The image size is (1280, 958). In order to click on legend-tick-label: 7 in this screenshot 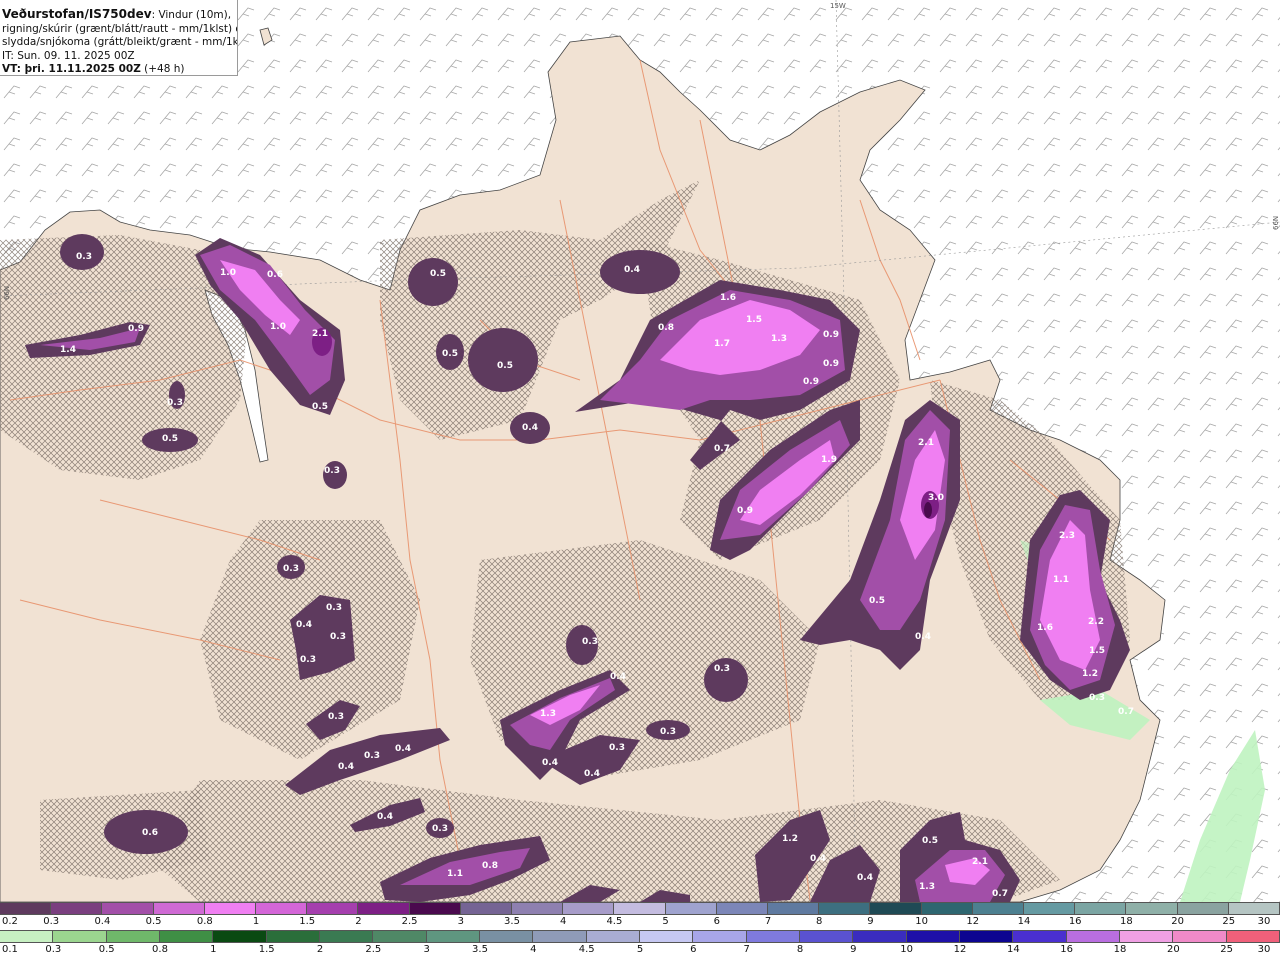, I will do `click(768, 921)`.